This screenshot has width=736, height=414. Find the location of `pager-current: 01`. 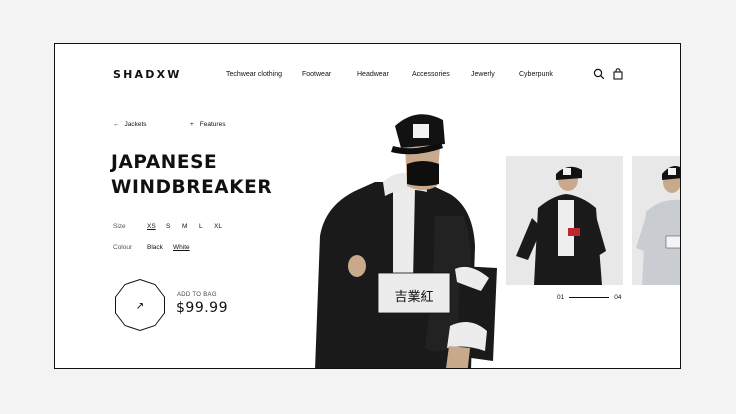

pager-current: 01 is located at coordinates (561, 297).